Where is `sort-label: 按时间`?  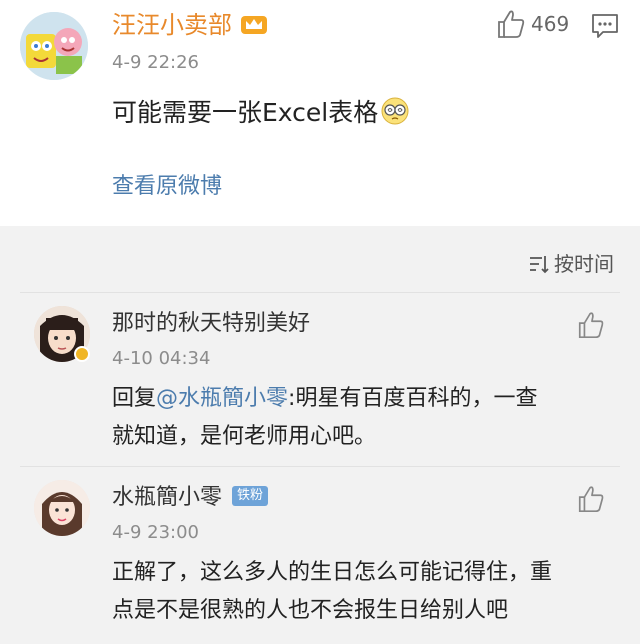
sort-label: 按时间 is located at coordinates (584, 264).